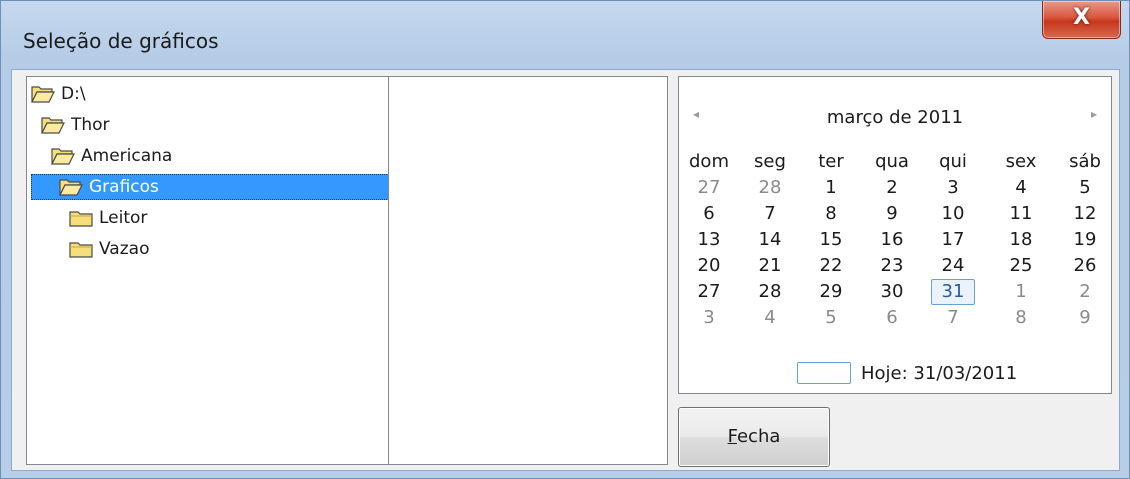  Describe the element at coordinates (709, 161) in the screenshot. I see `weekday-header: dom` at that location.